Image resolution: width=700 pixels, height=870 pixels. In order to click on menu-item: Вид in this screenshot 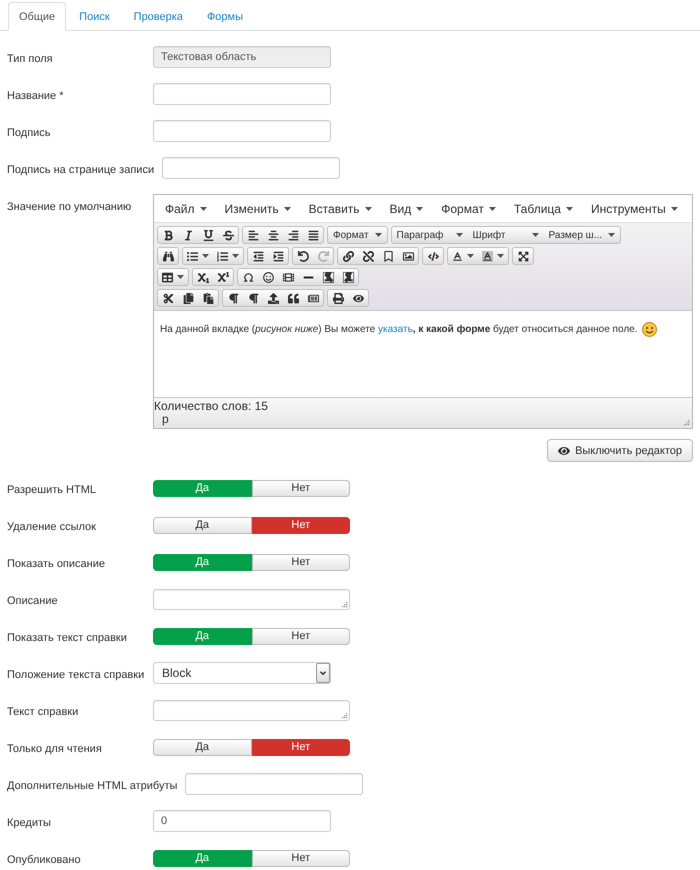, I will do `click(406, 208)`.